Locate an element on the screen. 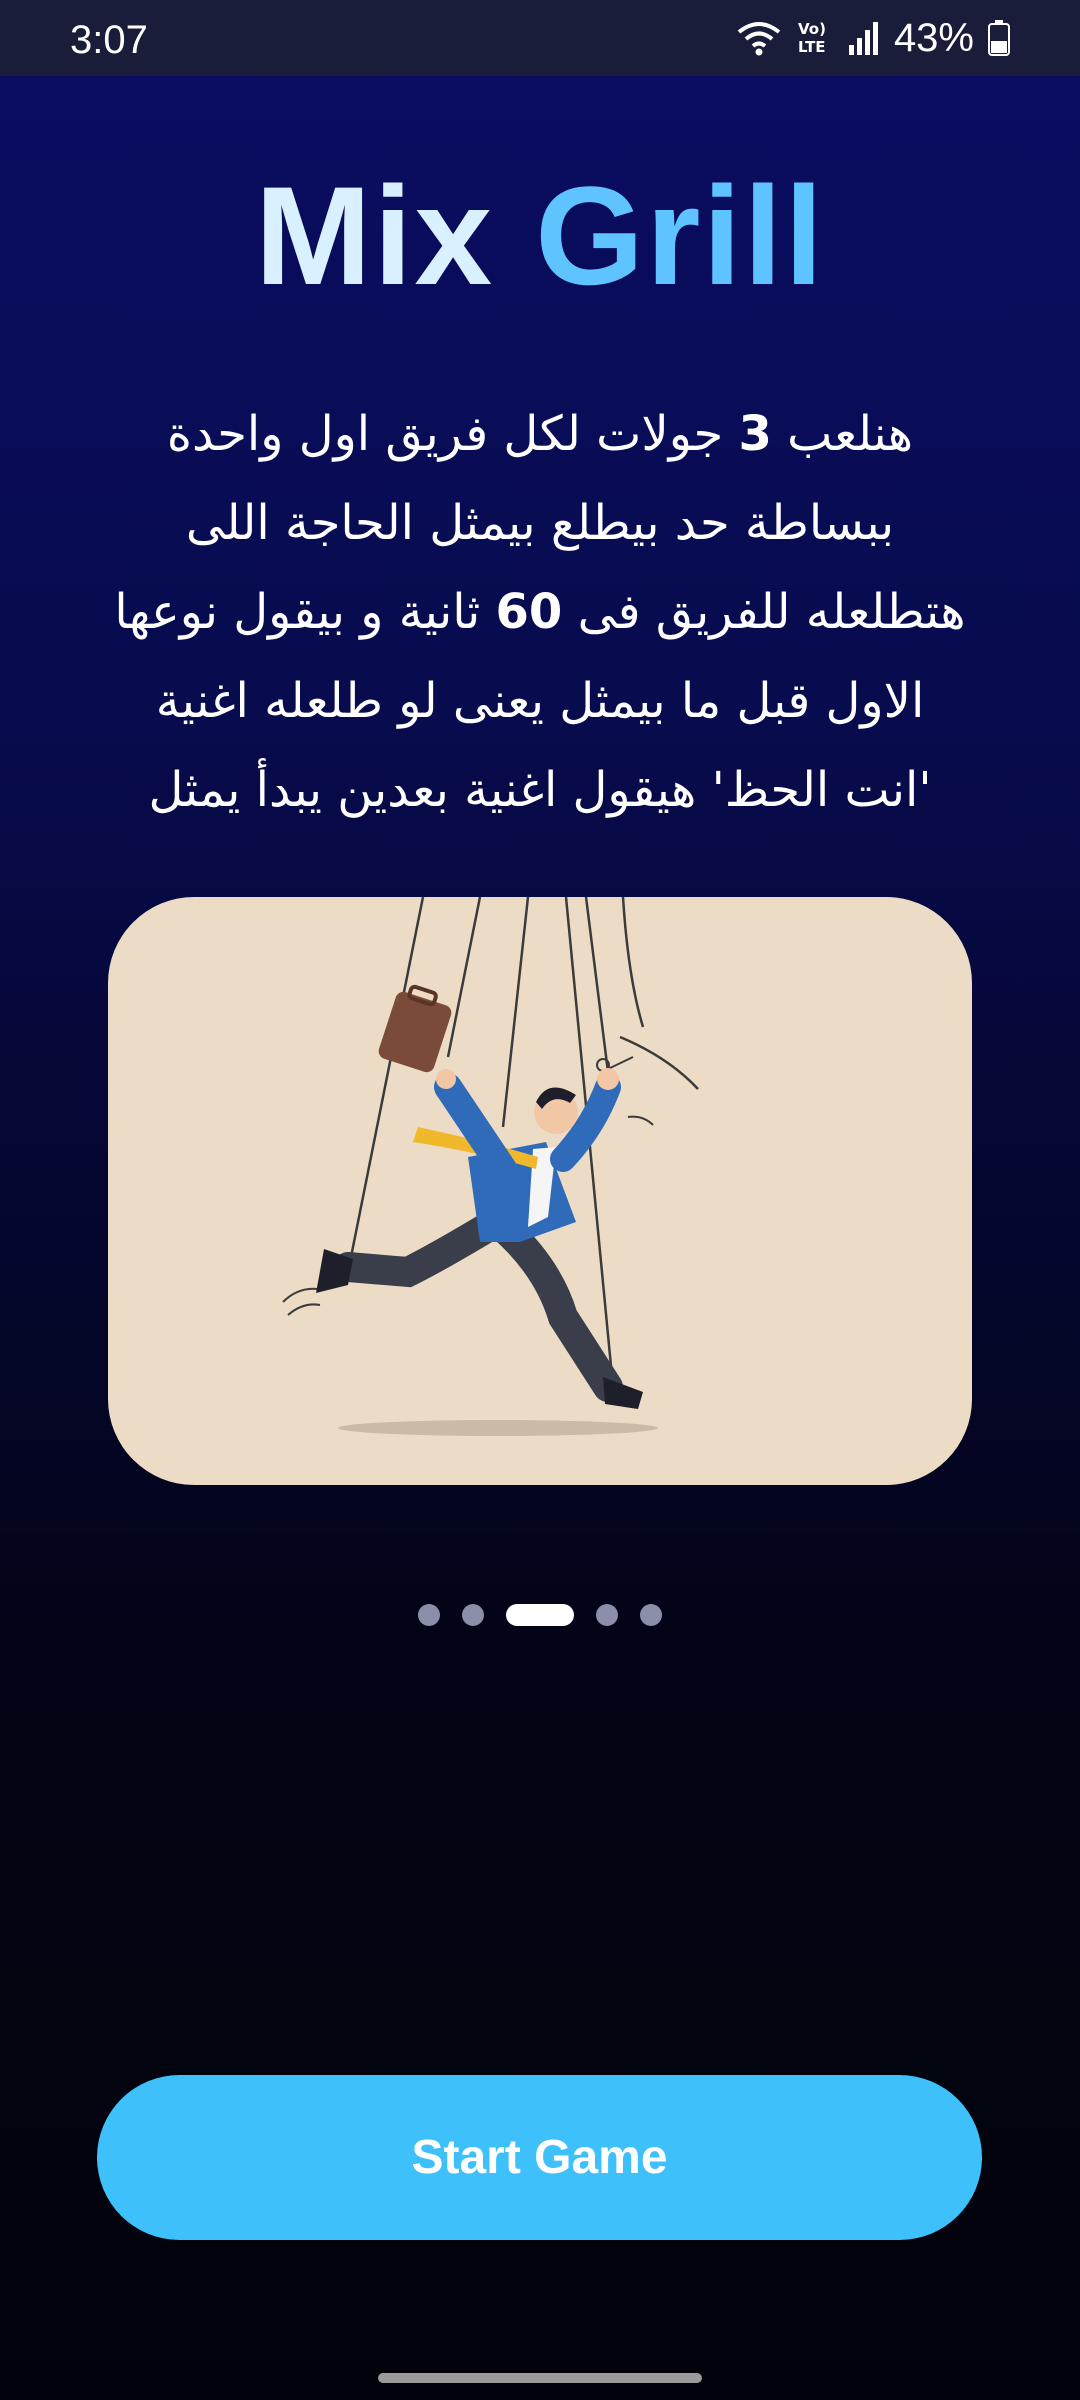 This screenshot has width=1080, height=2400. page-indicator is located at coordinates (540, 1615).